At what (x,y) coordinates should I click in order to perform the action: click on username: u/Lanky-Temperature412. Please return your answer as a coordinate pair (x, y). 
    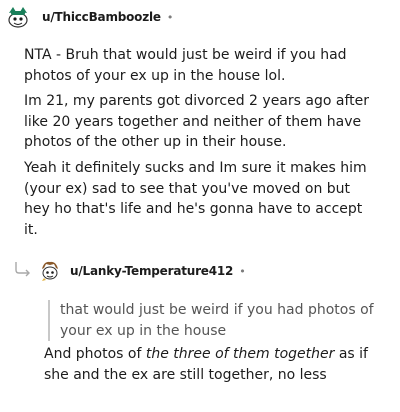
    Looking at the image, I should click on (151, 271).